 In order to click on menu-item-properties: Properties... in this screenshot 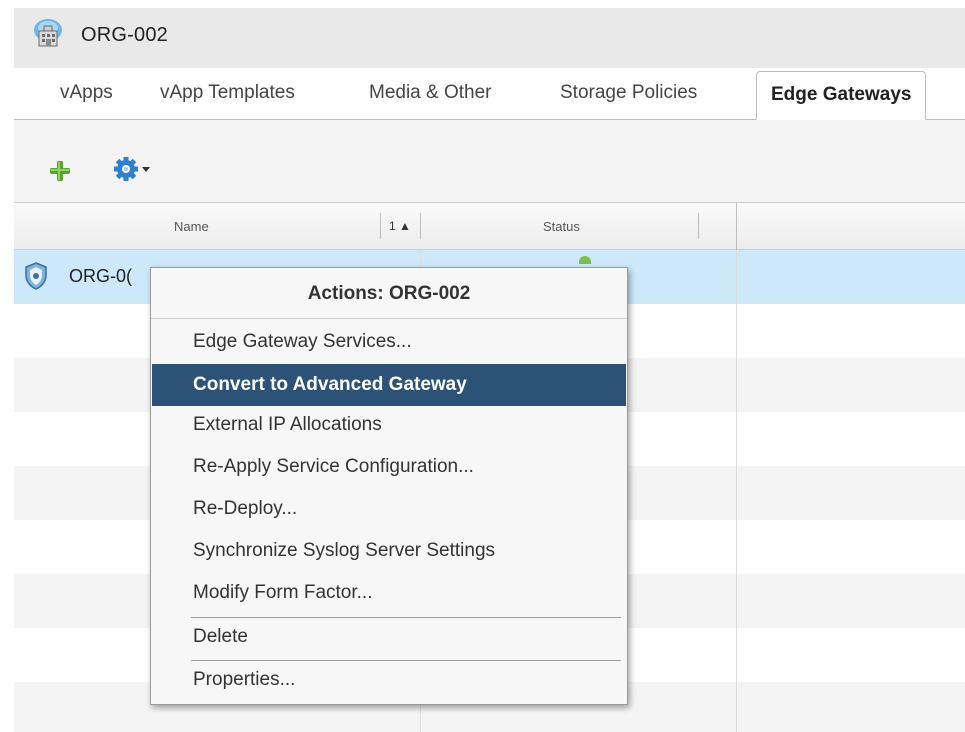, I will do `click(389, 680)`.